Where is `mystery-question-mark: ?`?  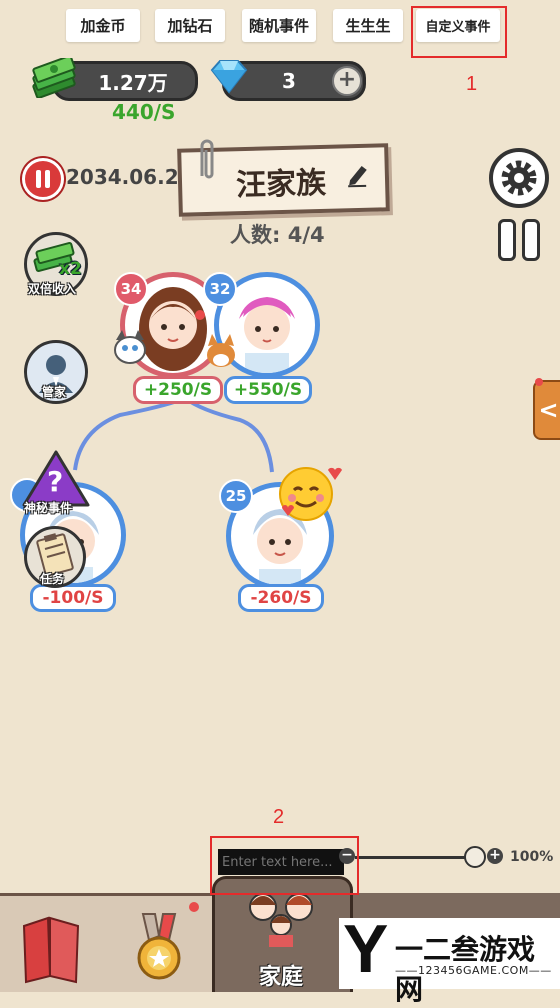
mystery-question-mark: ? is located at coordinates (55, 481).